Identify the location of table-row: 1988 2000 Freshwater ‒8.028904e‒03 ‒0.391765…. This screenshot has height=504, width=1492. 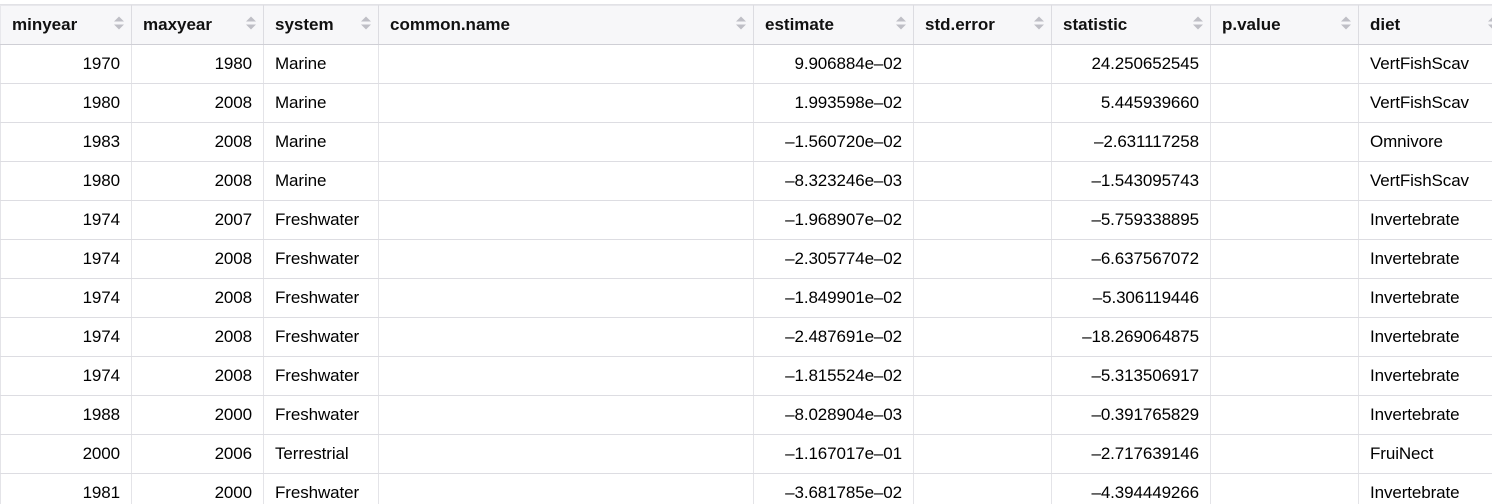
(746, 415).